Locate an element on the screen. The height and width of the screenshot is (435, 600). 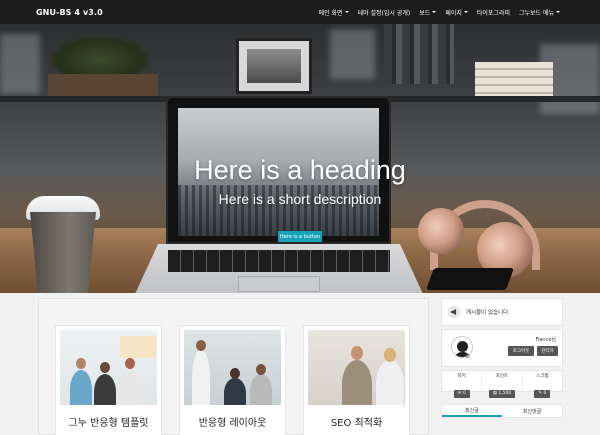
nav-item-gnuboard-menu: 그누보드 메뉴 is located at coordinates (539, 12).